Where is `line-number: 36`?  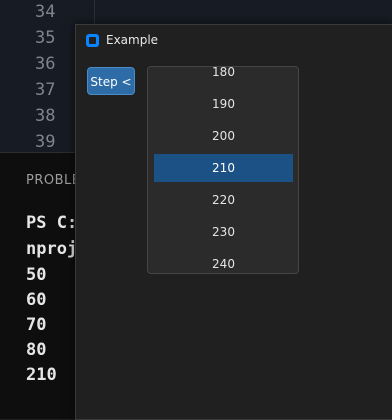 line-number: 36 is located at coordinates (45, 64).